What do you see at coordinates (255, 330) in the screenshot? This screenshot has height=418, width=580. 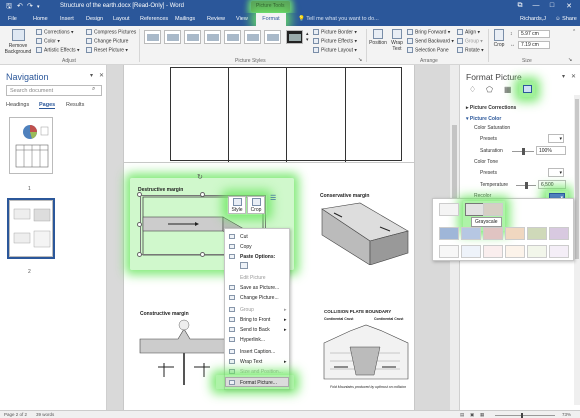 I see `menu-send-to-back: Send to Back` at bounding box center [255, 330].